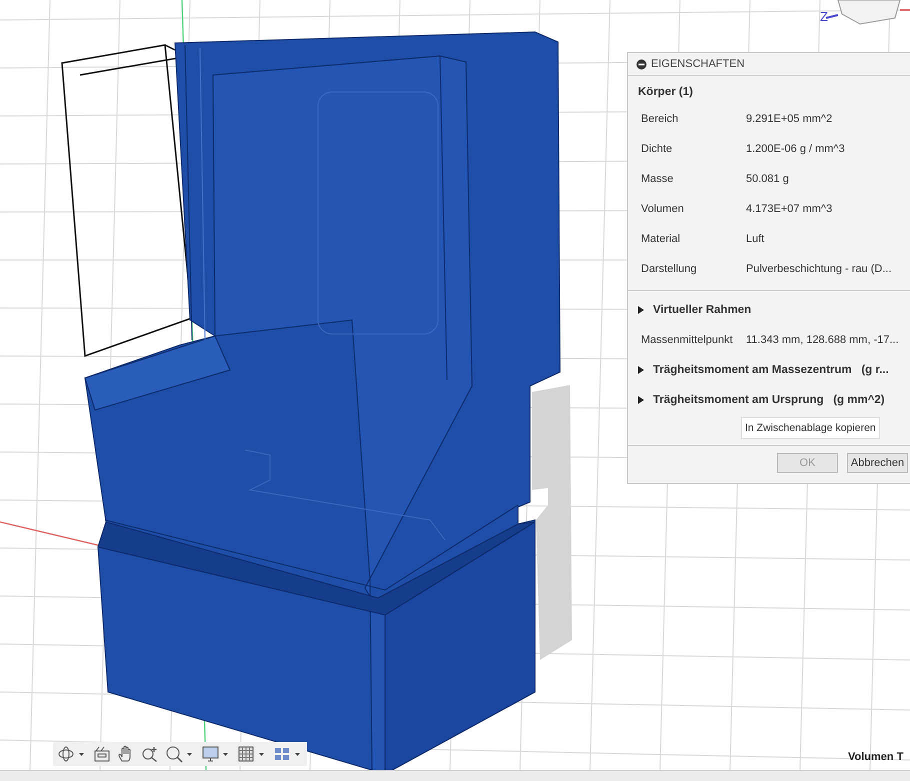 This screenshot has height=781, width=910. I want to click on property-label: Darstellung, so click(669, 269).